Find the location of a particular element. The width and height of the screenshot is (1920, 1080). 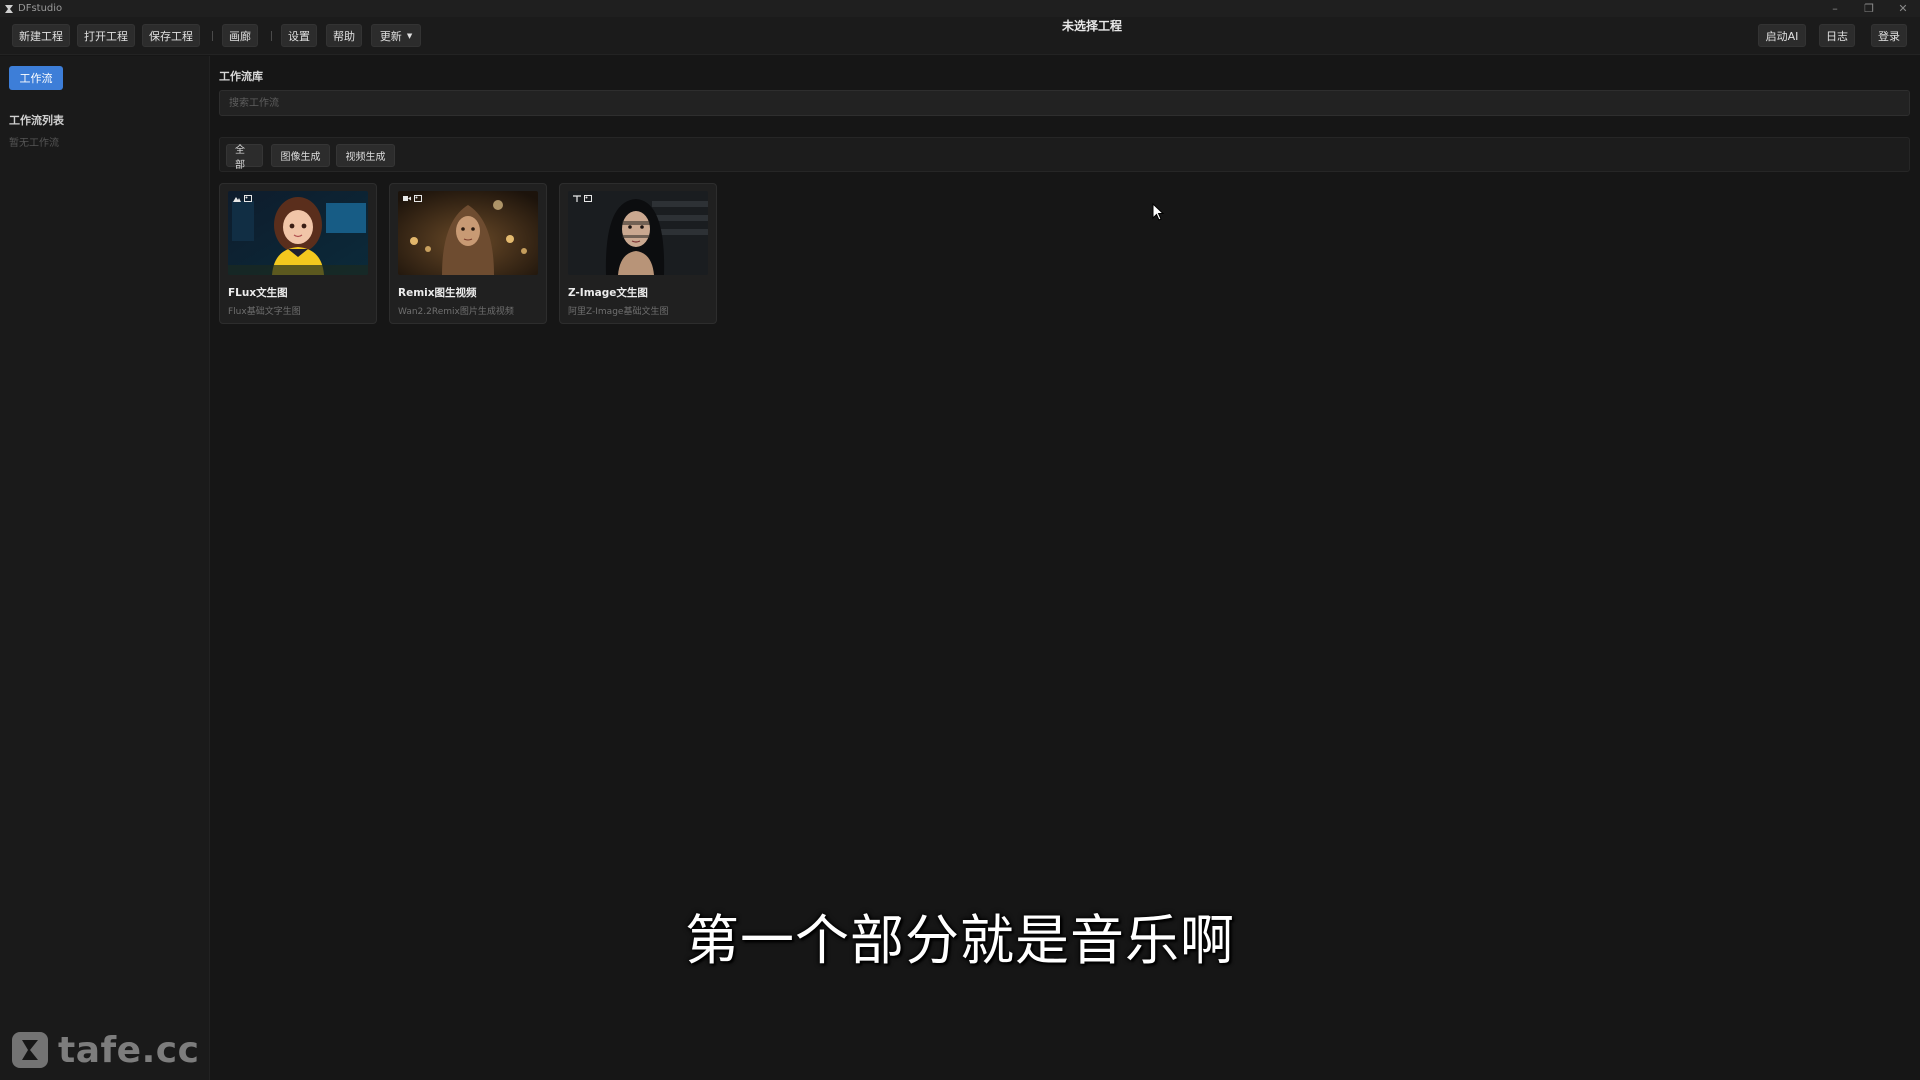

card-title: Z-Image文生图 is located at coordinates (608, 293).